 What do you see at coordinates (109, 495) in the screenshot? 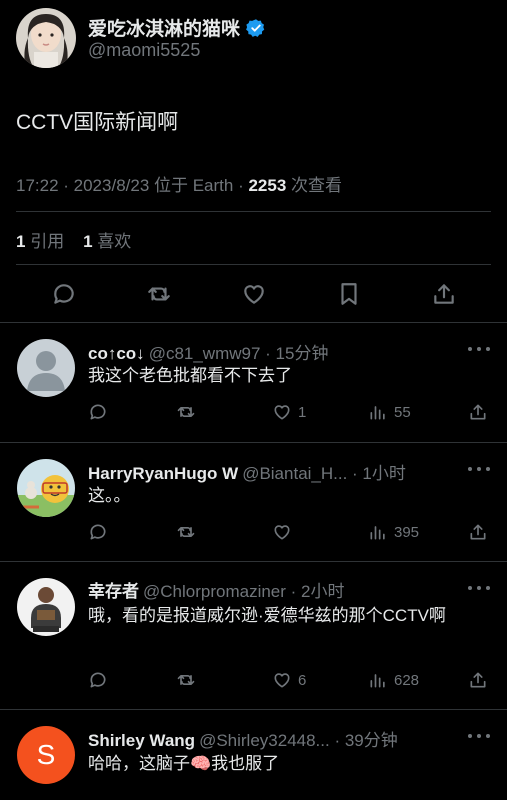
I see `reply-text: 这。。` at bounding box center [109, 495].